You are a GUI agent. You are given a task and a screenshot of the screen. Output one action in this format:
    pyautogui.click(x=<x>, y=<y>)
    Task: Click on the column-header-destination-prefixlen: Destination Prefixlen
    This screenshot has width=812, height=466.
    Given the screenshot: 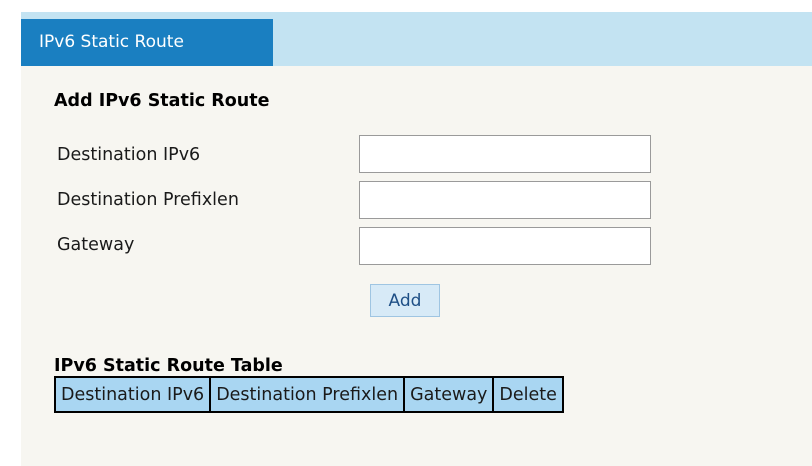 What is the action you would take?
    pyautogui.click(x=307, y=394)
    